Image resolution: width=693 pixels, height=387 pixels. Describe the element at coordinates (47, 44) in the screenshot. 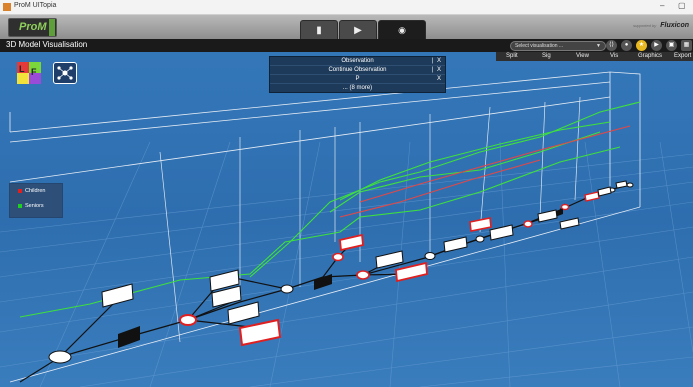

I see `page-title: 3D Model Visualisation` at that location.